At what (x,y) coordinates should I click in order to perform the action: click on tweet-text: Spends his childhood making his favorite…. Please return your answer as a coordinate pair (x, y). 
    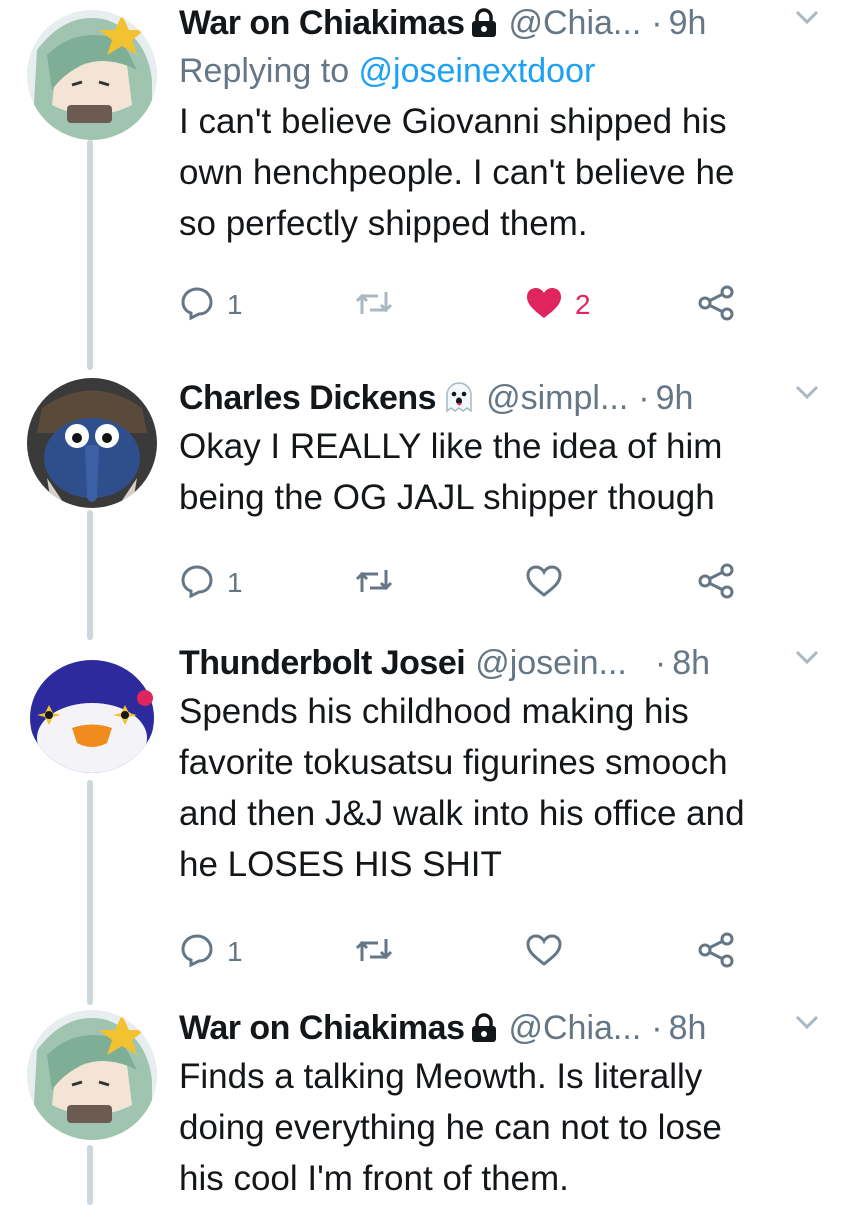
    Looking at the image, I should click on (462, 788).